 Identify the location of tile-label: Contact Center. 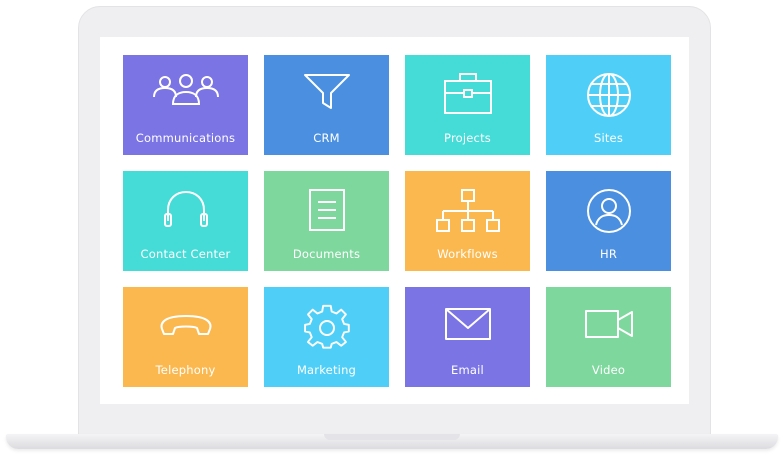
(185, 254).